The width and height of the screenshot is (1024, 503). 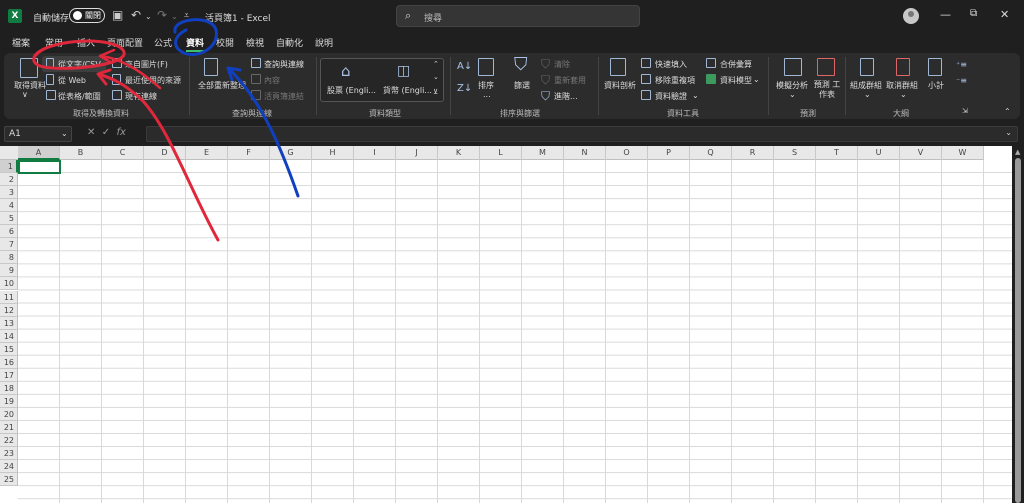 What do you see at coordinates (86, 42) in the screenshot?
I see `tab-insert: 插入` at bounding box center [86, 42].